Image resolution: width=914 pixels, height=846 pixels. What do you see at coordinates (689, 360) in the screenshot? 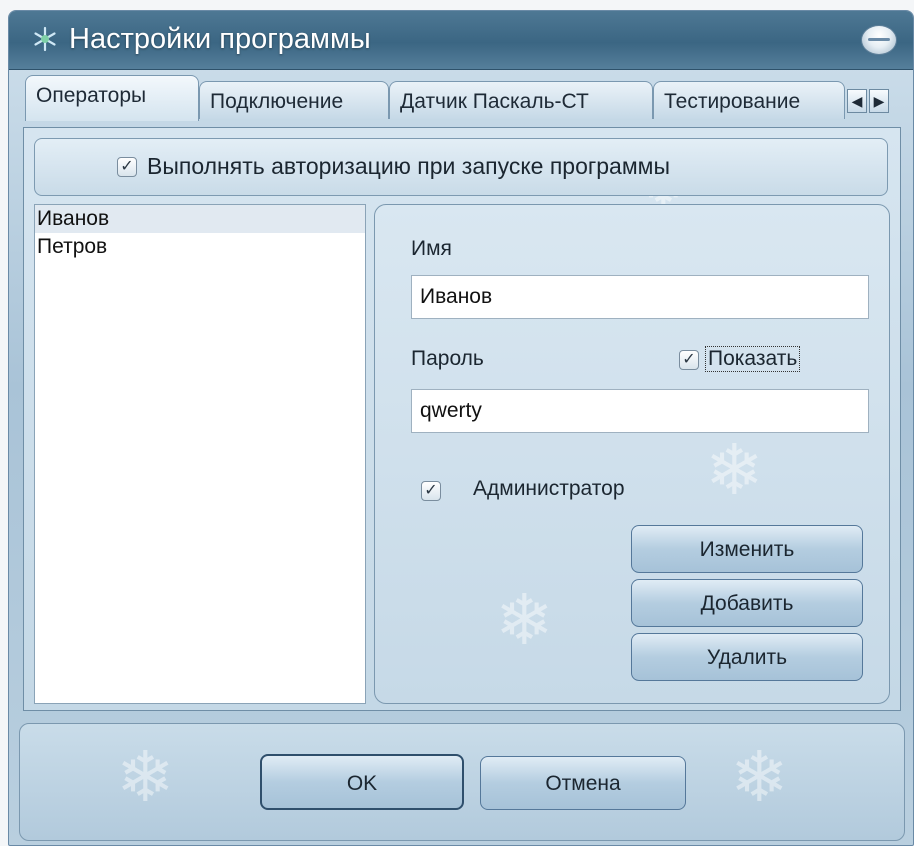
I see `show-password-checkbox: ✓` at bounding box center [689, 360].